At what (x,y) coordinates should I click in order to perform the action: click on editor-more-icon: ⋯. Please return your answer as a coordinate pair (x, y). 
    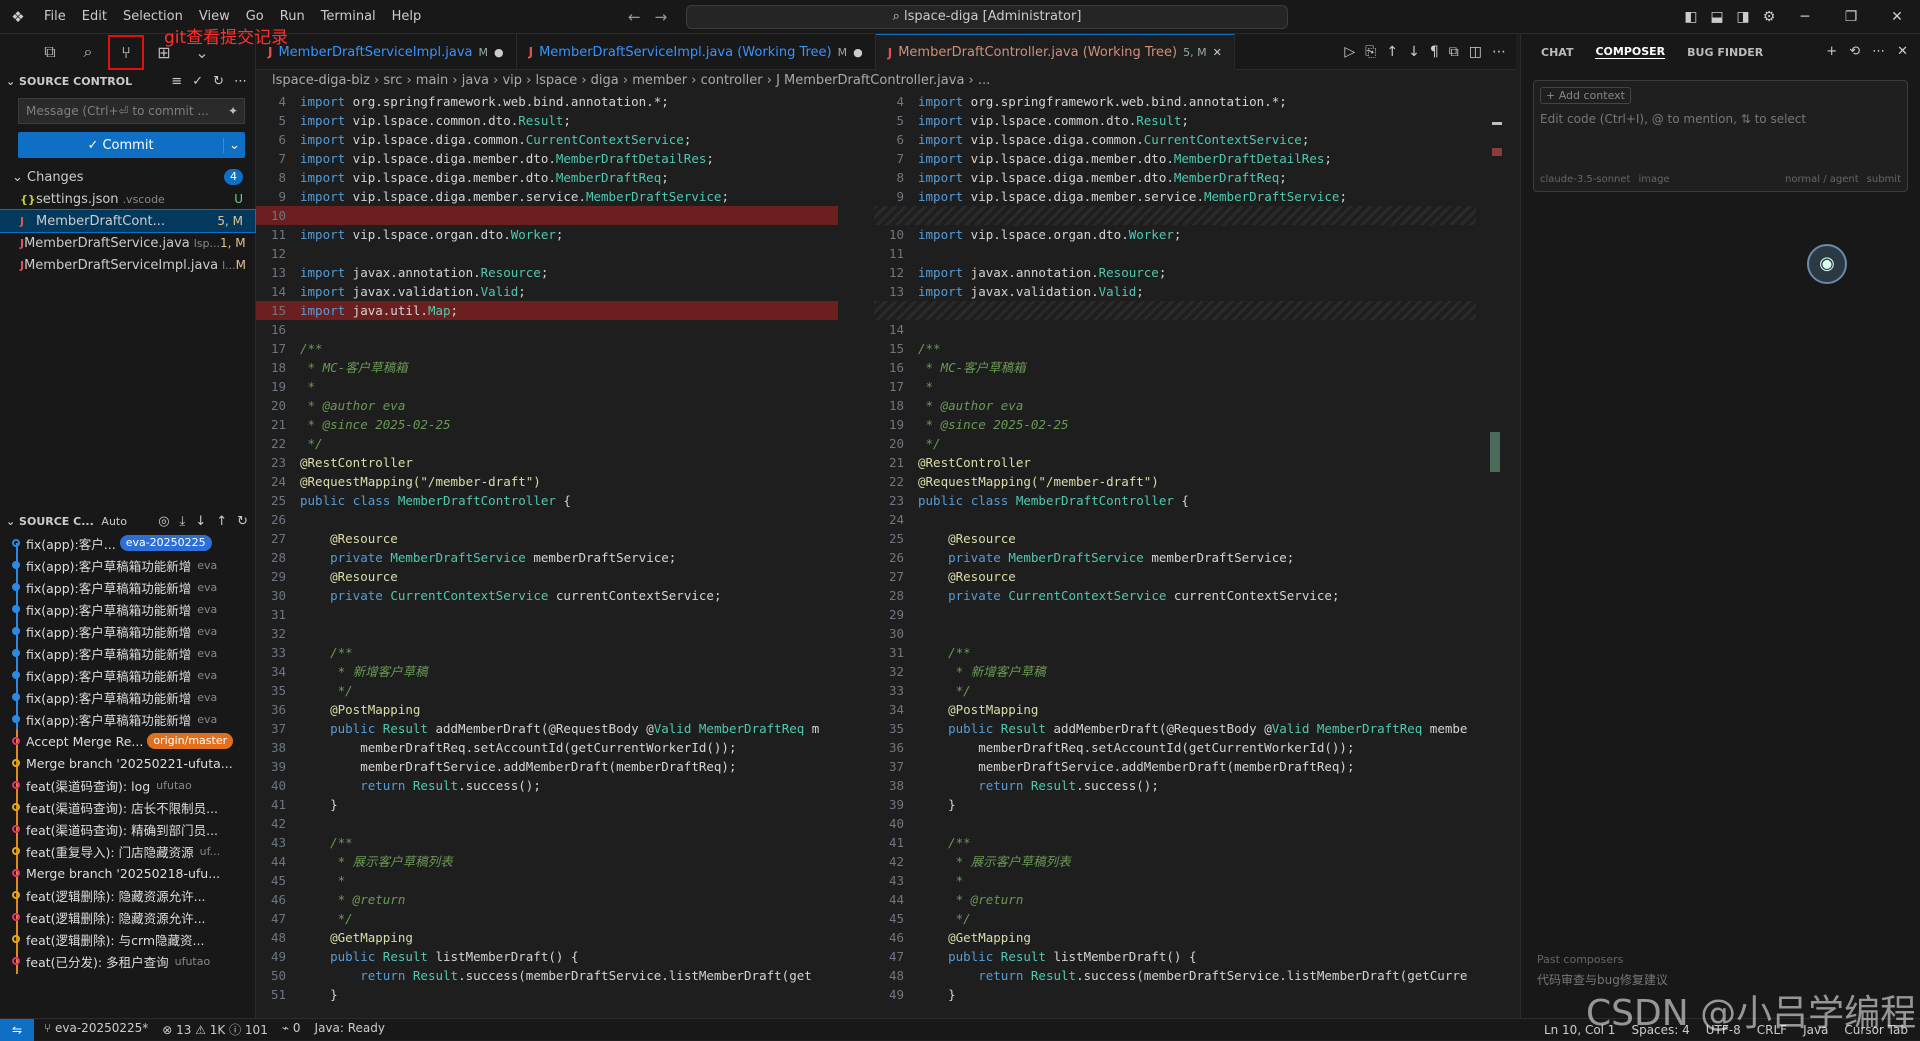
    Looking at the image, I should click on (1499, 52).